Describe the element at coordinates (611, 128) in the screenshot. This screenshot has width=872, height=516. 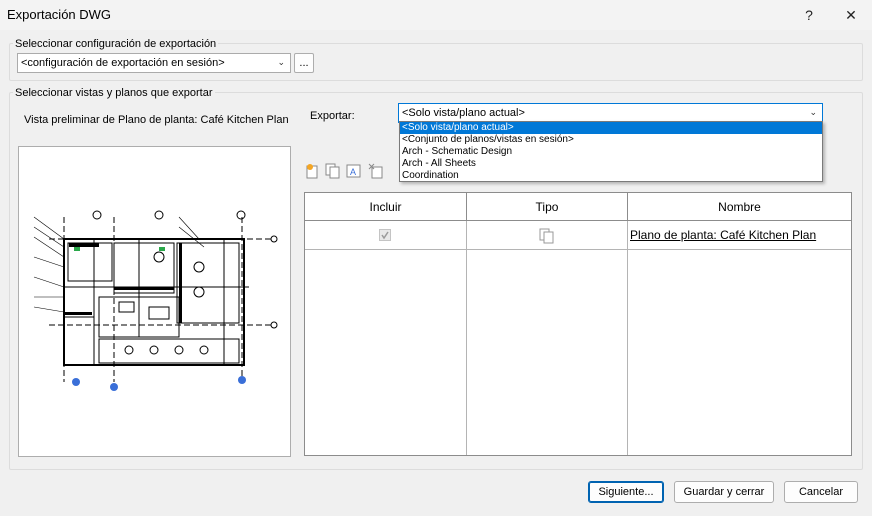
I see `dropdown-option: <Solo vista/plano actual>` at that location.